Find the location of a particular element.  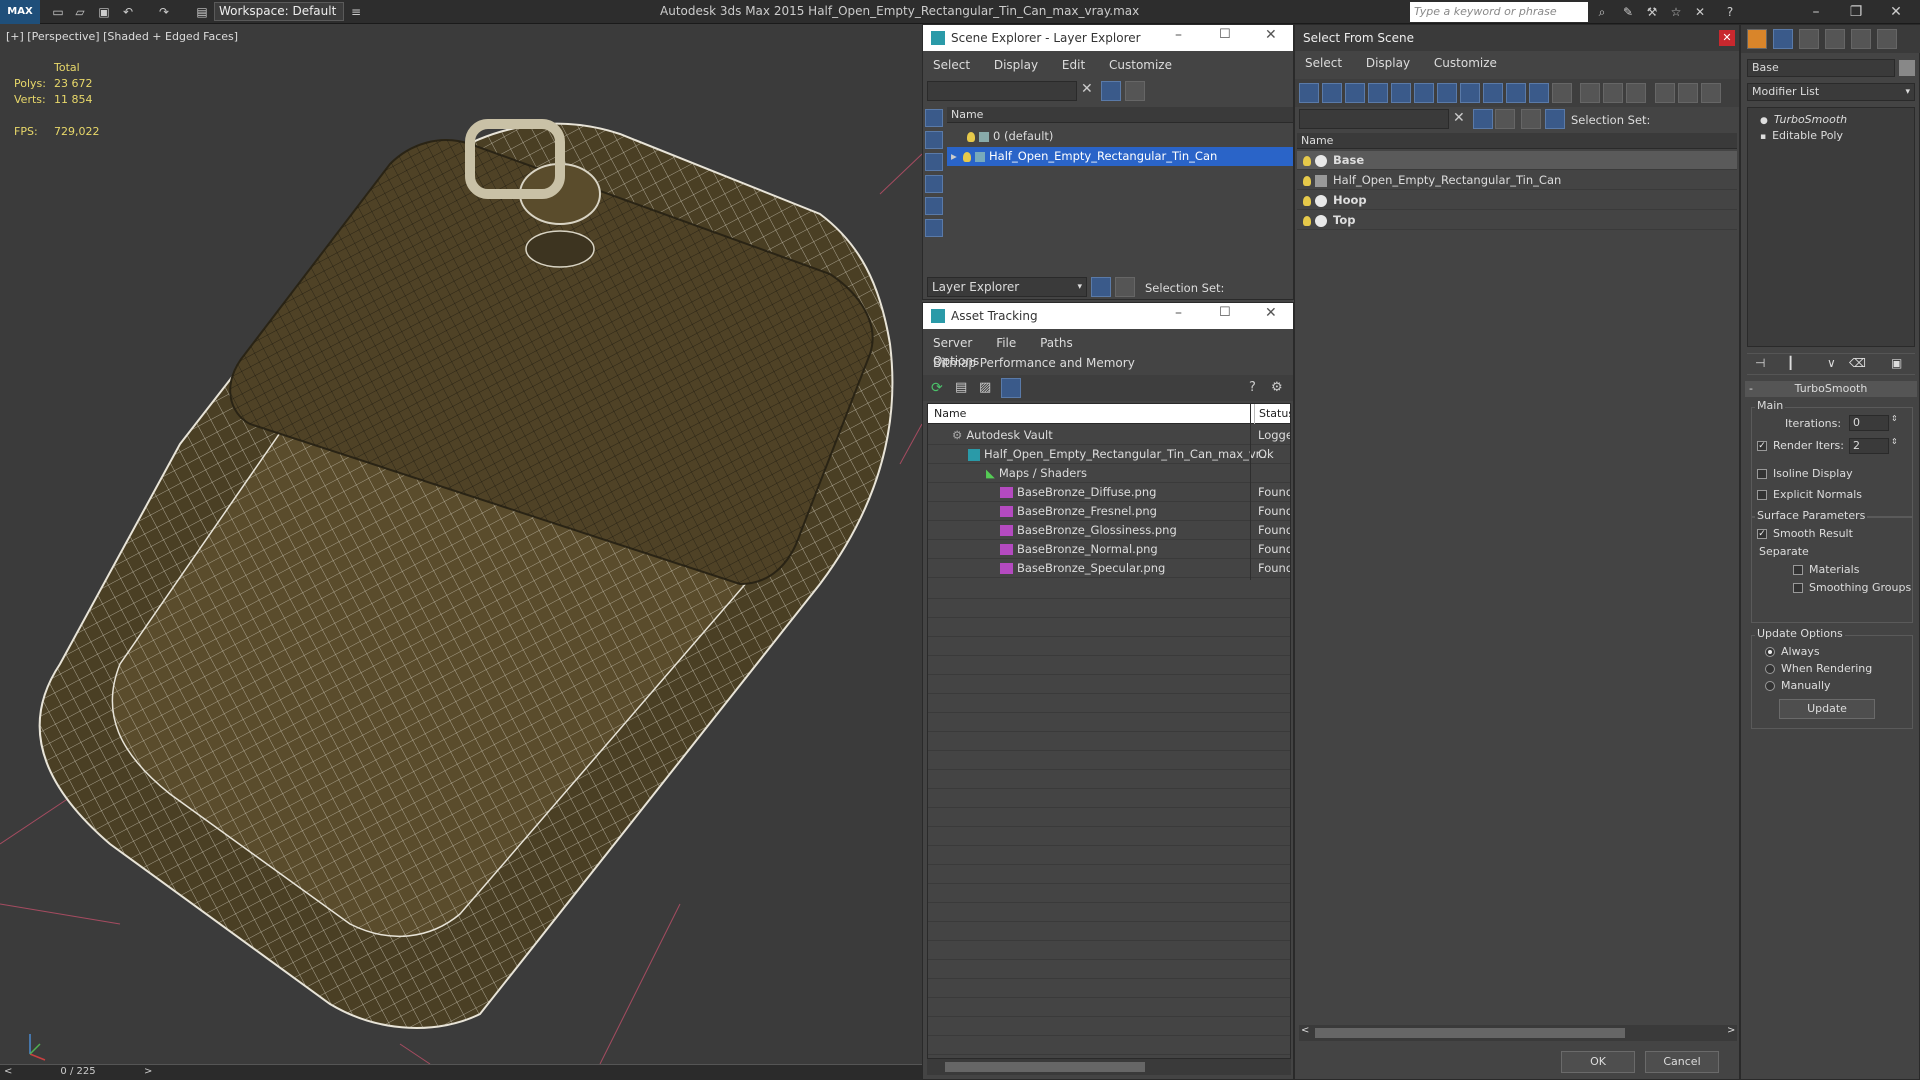

asset-row: BaseBronze_Diffuse.png Found is located at coordinates (1109, 492).